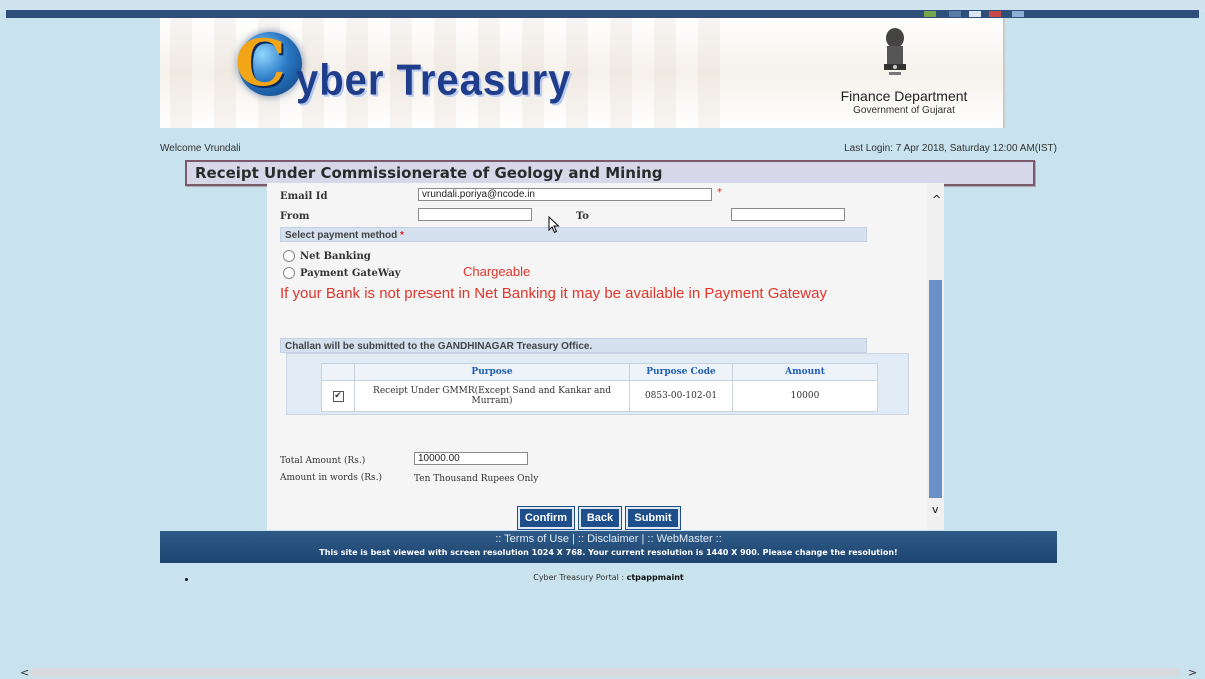 This screenshot has height=679, width=1205. Describe the element at coordinates (295, 216) in the screenshot. I see `from-label: From` at that location.